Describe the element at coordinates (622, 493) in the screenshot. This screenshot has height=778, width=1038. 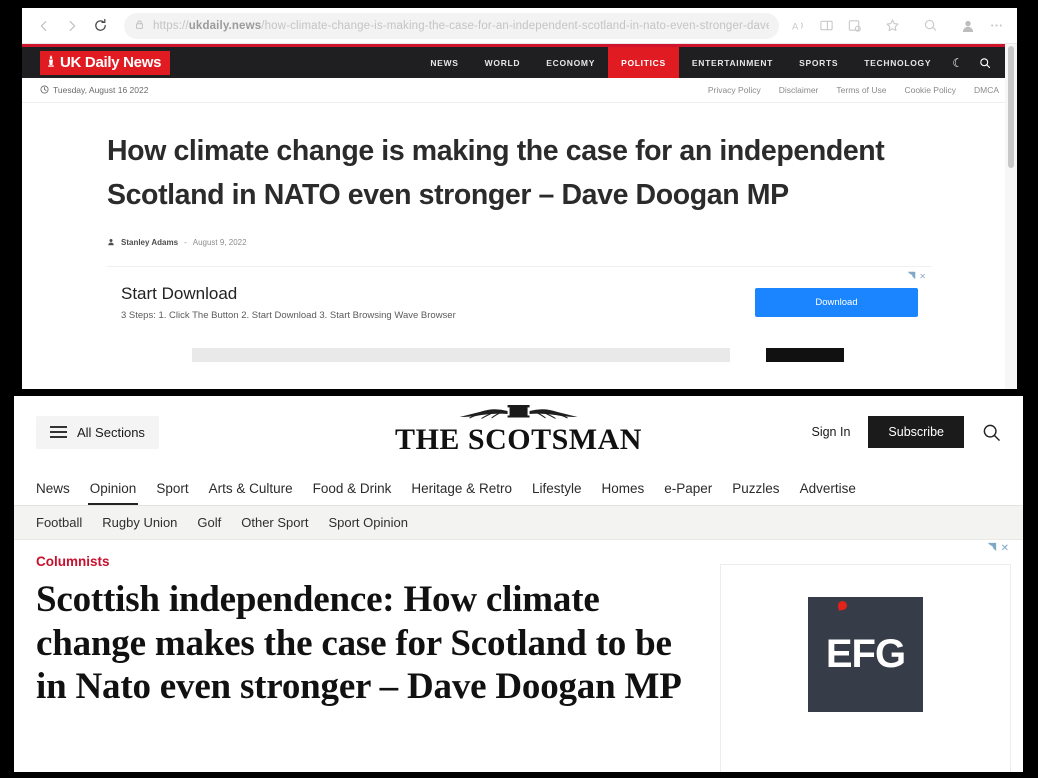
I see `nav-homes: Homes` at that location.